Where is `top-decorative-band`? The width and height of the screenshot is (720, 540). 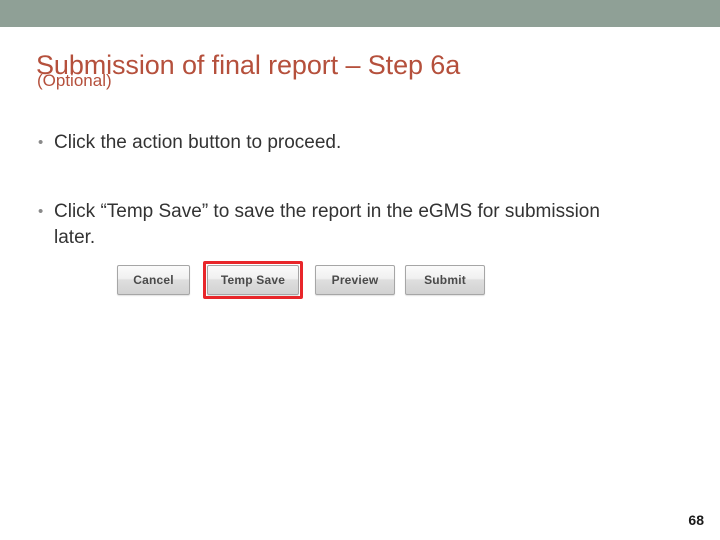 top-decorative-band is located at coordinates (360, 13).